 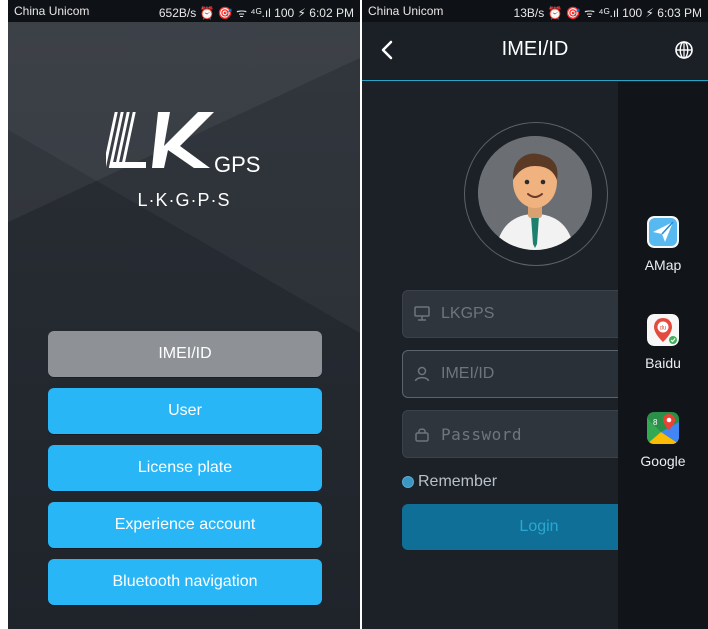 I want to click on password-placeholder: Password, so click(x=482, y=434).